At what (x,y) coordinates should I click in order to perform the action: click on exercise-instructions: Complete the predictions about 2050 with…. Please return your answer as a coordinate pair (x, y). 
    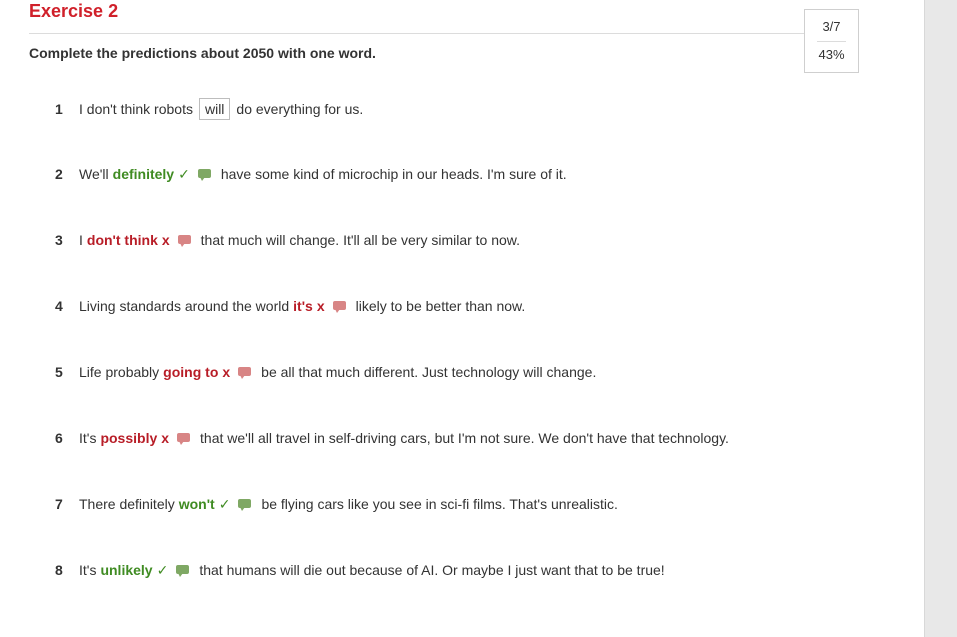
    Looking at the image, I should click on (202, 53).